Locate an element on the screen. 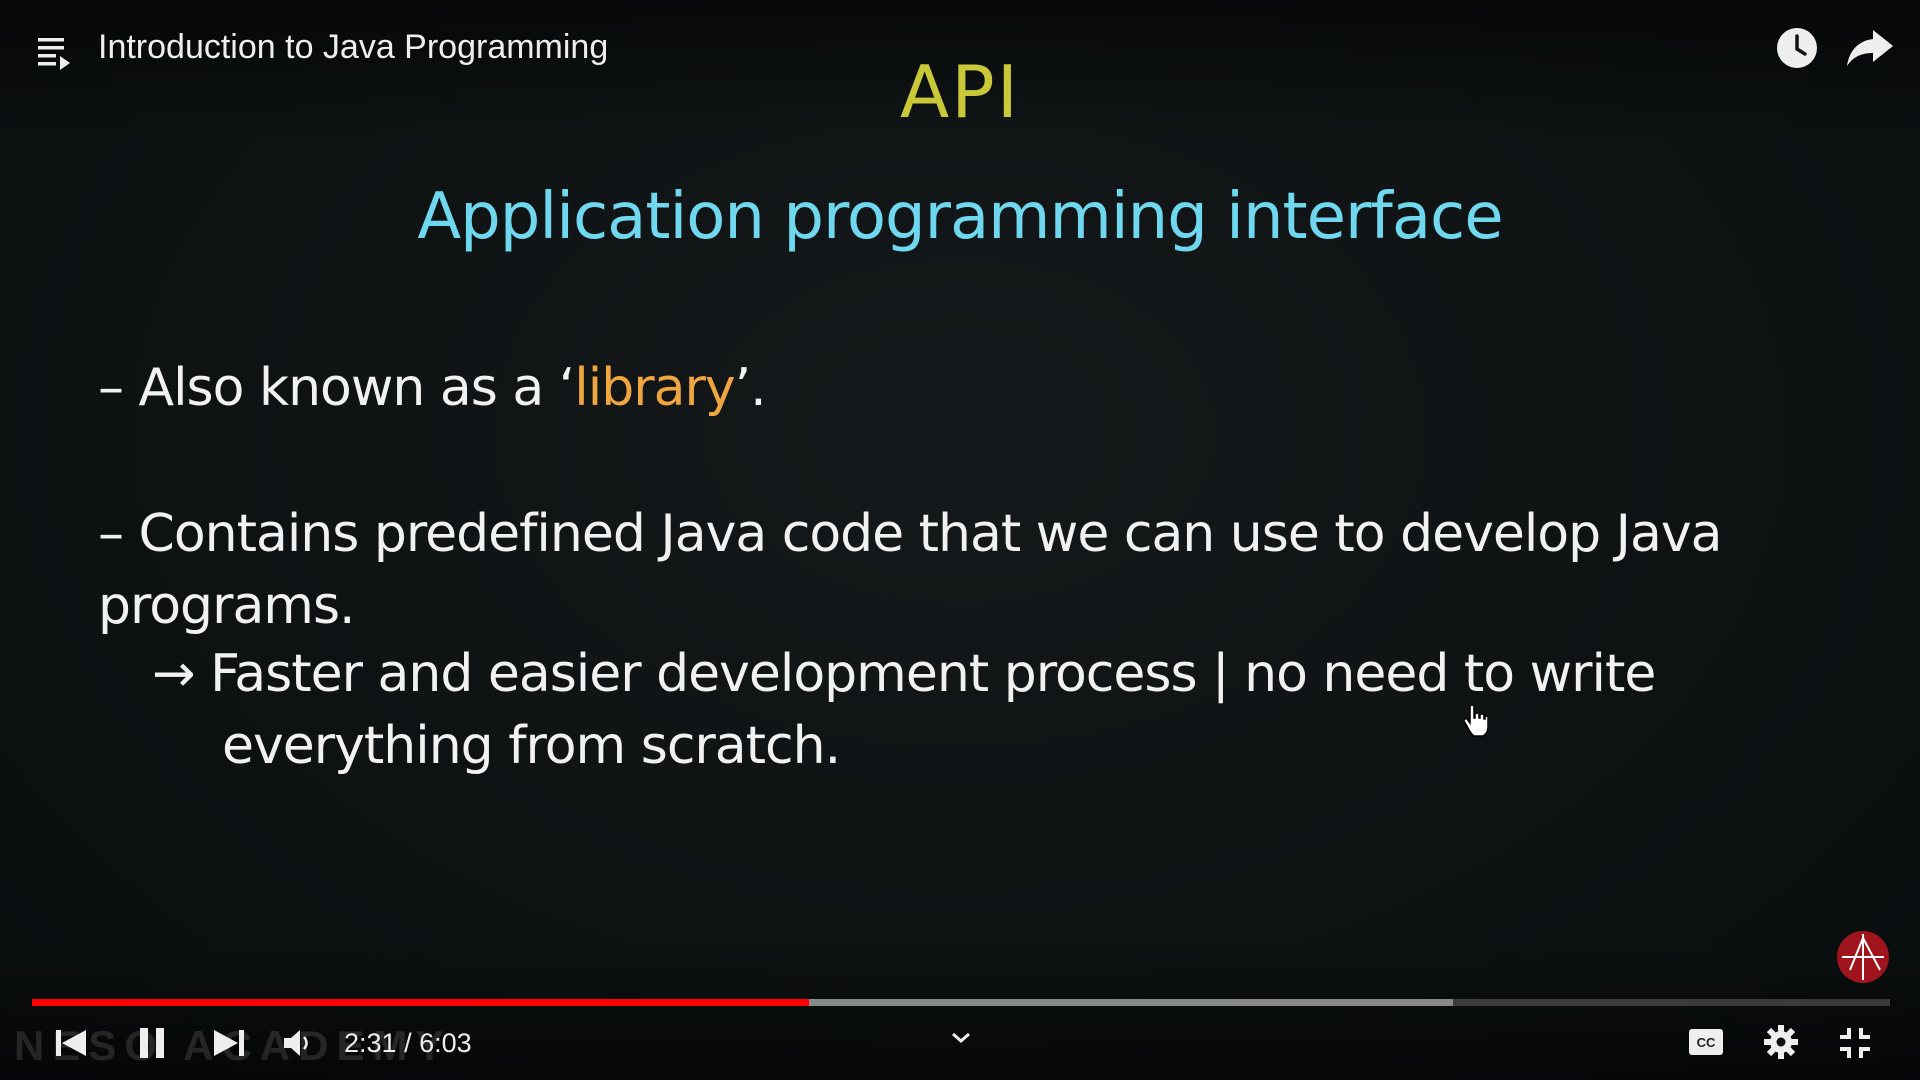  chevron-down-icon is located at coordinates (961, 1038).